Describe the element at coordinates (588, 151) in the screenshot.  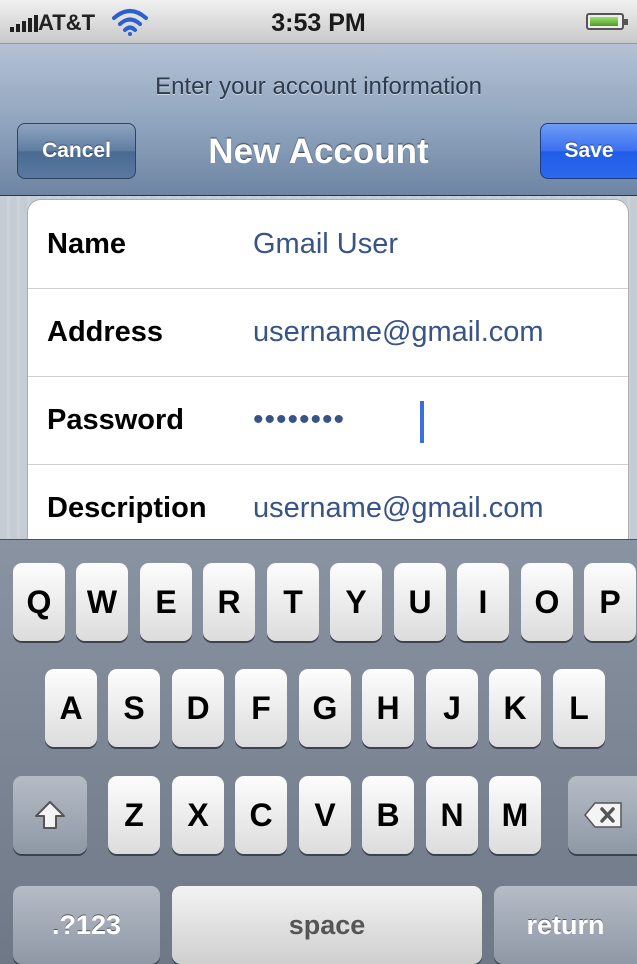
I see `save-button: Save` at that location.